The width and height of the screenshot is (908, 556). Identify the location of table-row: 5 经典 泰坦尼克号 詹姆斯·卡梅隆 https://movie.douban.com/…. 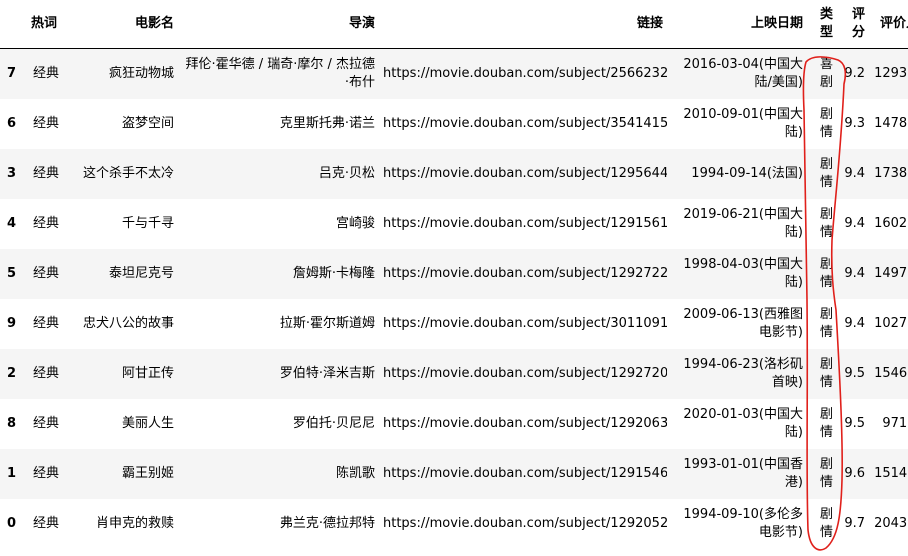
(454, 273).